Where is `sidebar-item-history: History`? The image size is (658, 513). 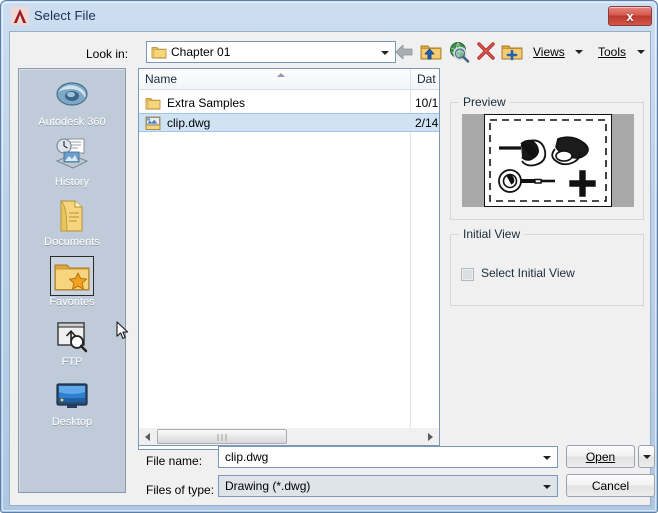
sidebar-item-history: History is located at coordinates (72, 162).